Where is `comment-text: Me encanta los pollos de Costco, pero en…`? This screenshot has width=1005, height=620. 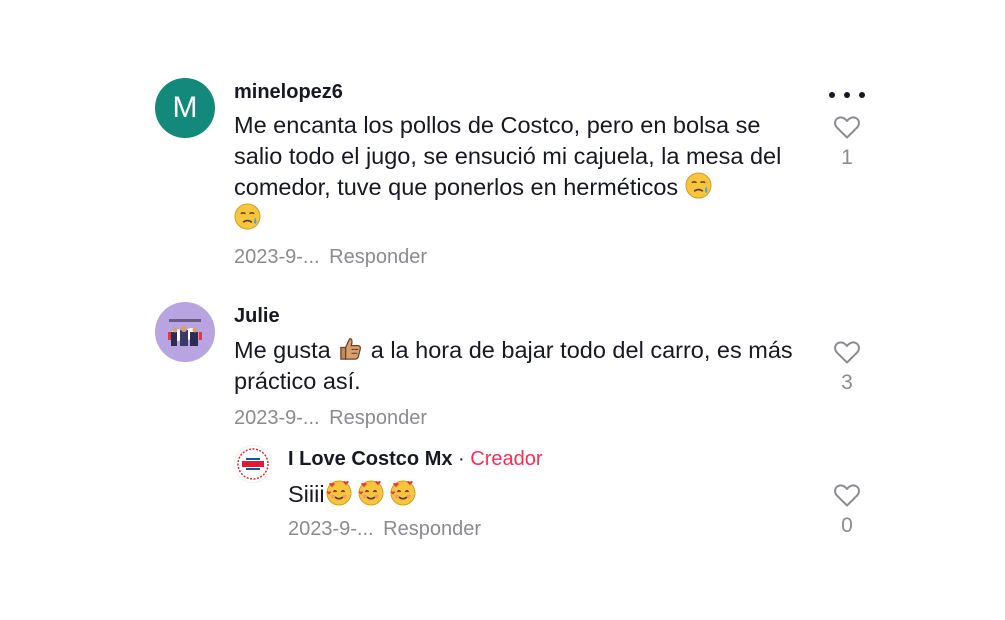
comment-text: Me encanta los pollos de Costco, pero en… is located at coordinates (519, 172).